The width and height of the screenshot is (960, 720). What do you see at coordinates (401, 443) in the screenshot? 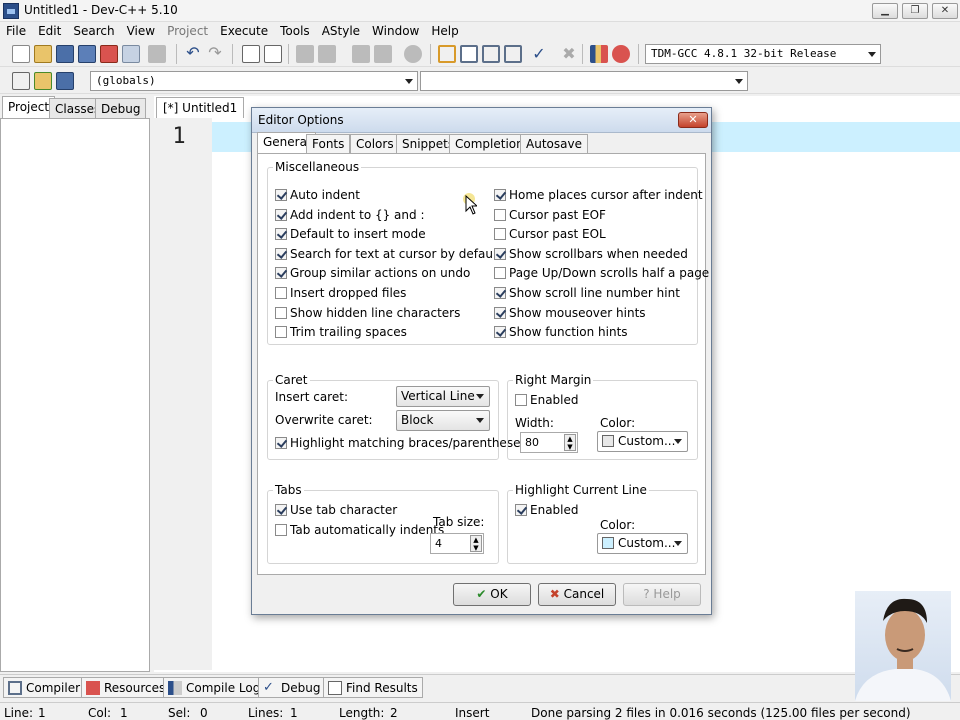
I see `highlight-braces-checkbox: Highlight matching braces/parentheses` at bounding box center [401, 443].